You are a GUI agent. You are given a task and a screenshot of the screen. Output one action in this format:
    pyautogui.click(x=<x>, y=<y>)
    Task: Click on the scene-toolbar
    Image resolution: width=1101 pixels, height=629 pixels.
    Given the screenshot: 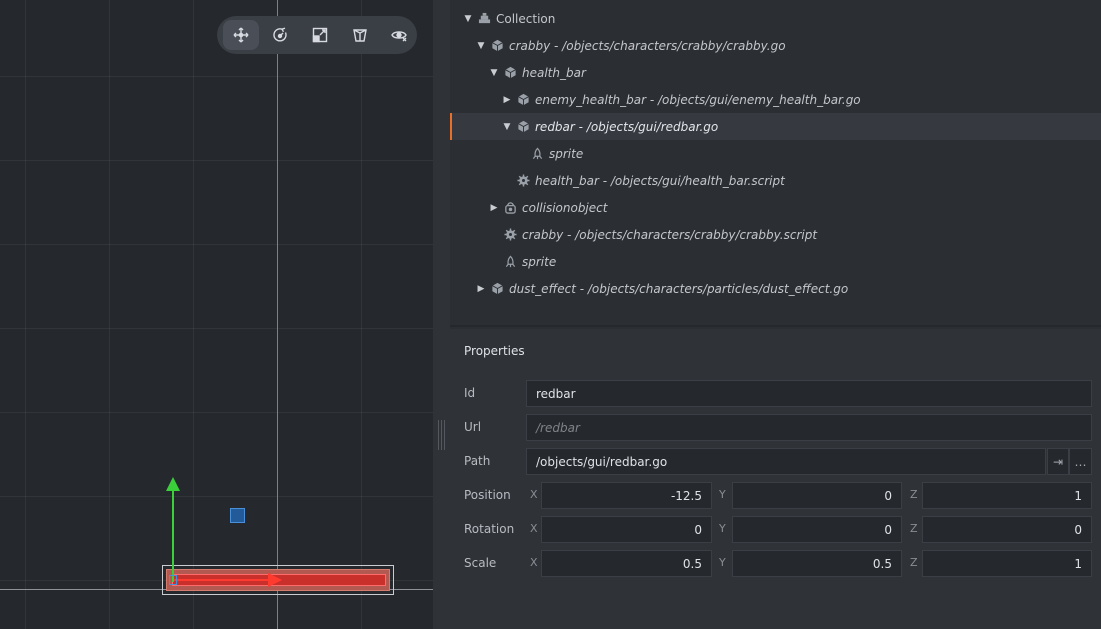 What is the action you would take?
    pyautogui.click(x=317, y=35)
    